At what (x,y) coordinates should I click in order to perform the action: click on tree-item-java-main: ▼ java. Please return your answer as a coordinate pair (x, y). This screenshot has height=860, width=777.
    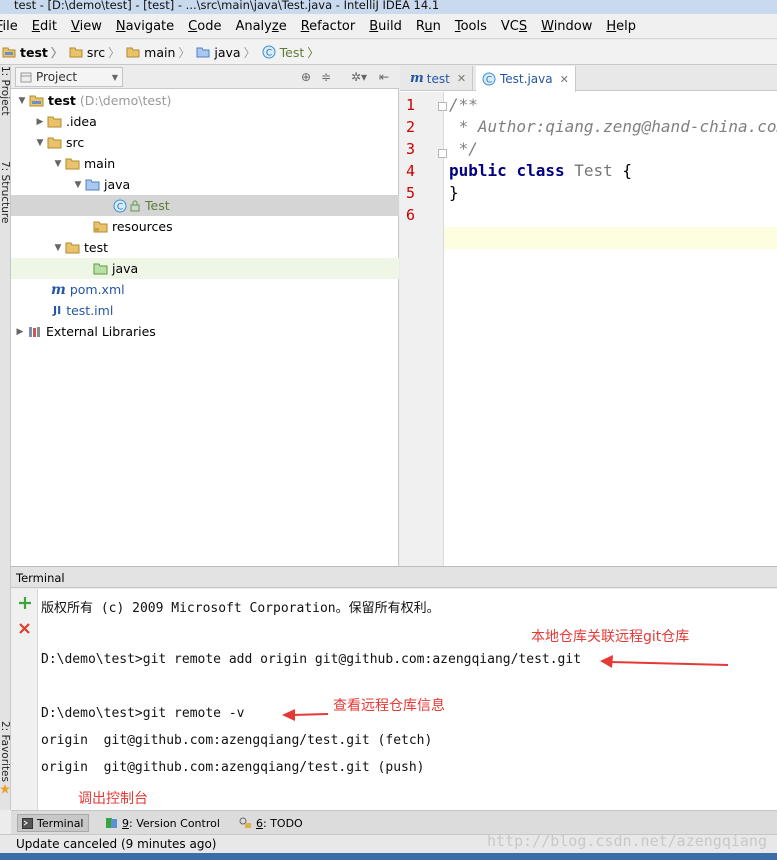
    Looking at the image, I should click on (205, 184).